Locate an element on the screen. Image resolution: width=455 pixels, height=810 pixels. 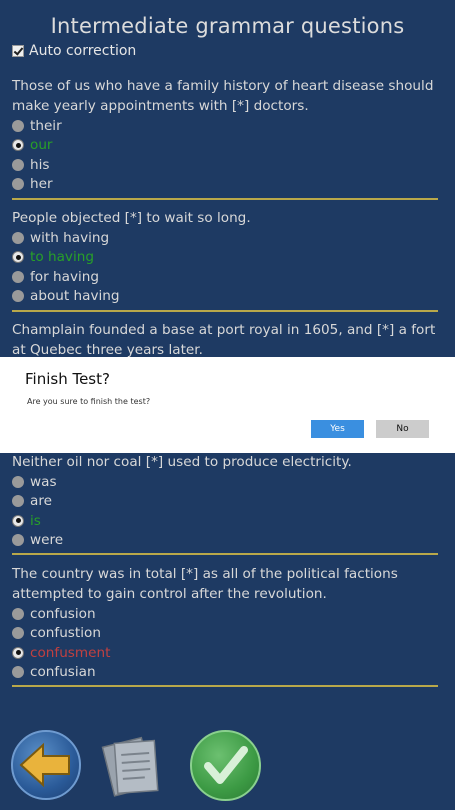
back-button is located at coordinates (46, 765).